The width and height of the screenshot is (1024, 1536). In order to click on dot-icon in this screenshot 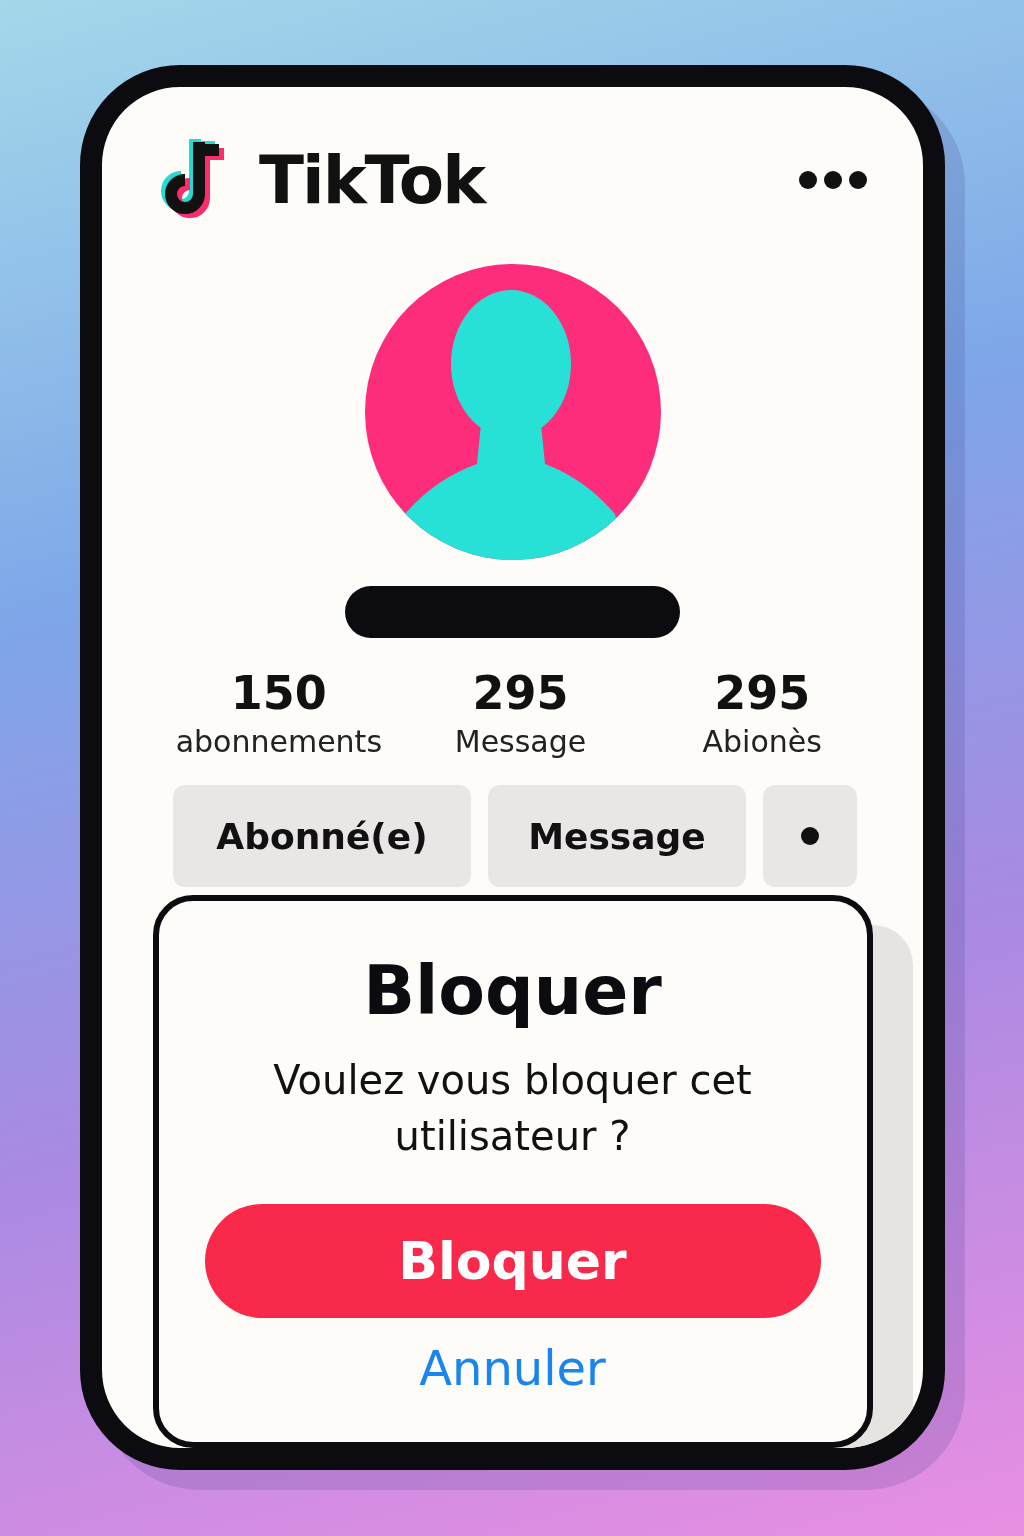, I will do `click(810, 836)`.